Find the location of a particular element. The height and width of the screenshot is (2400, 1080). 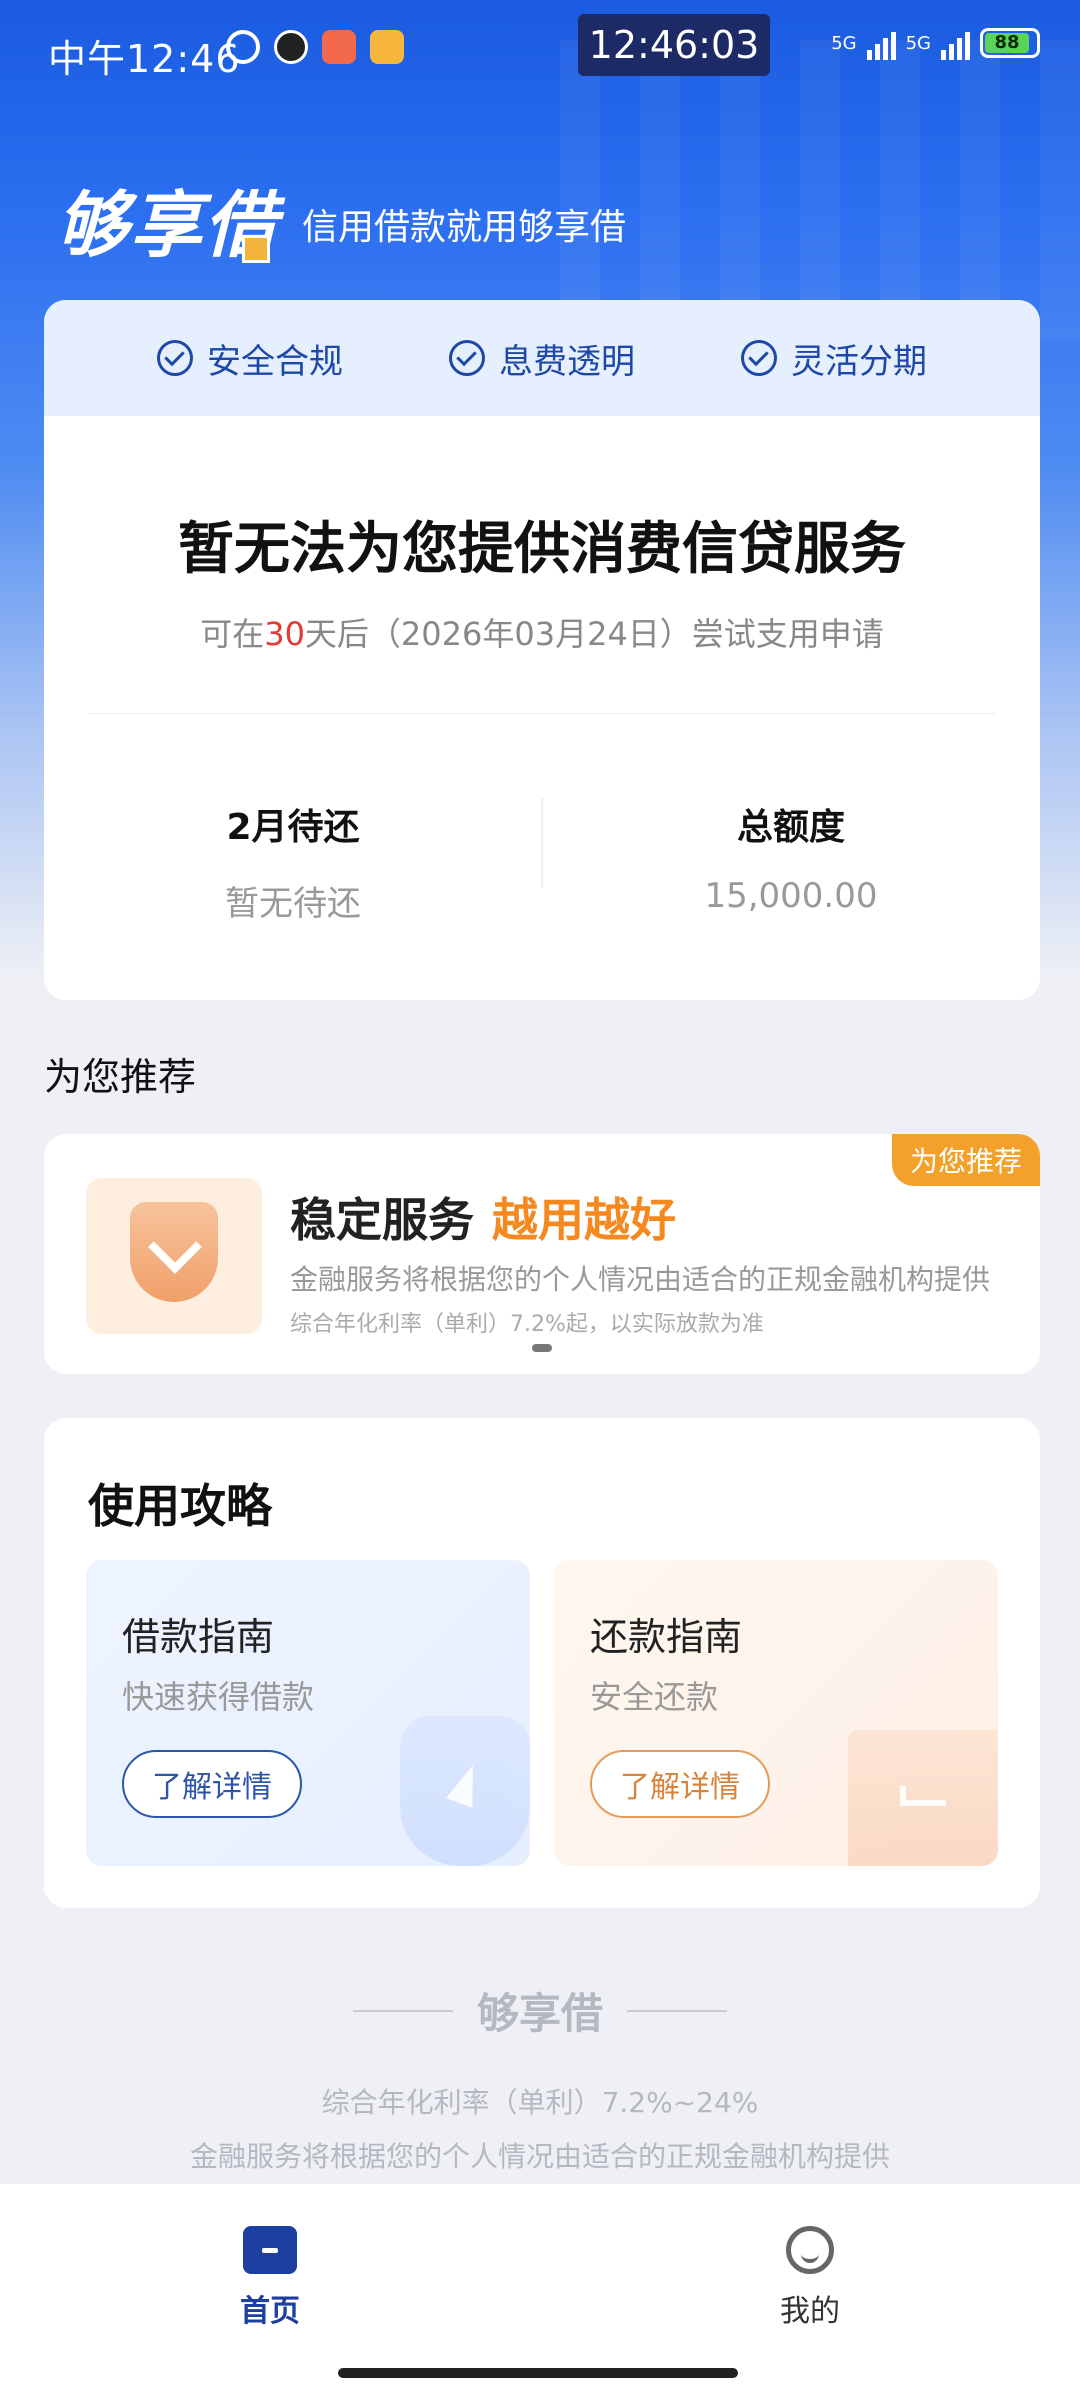

status-notification-icons is located at coordinates (315, 47).